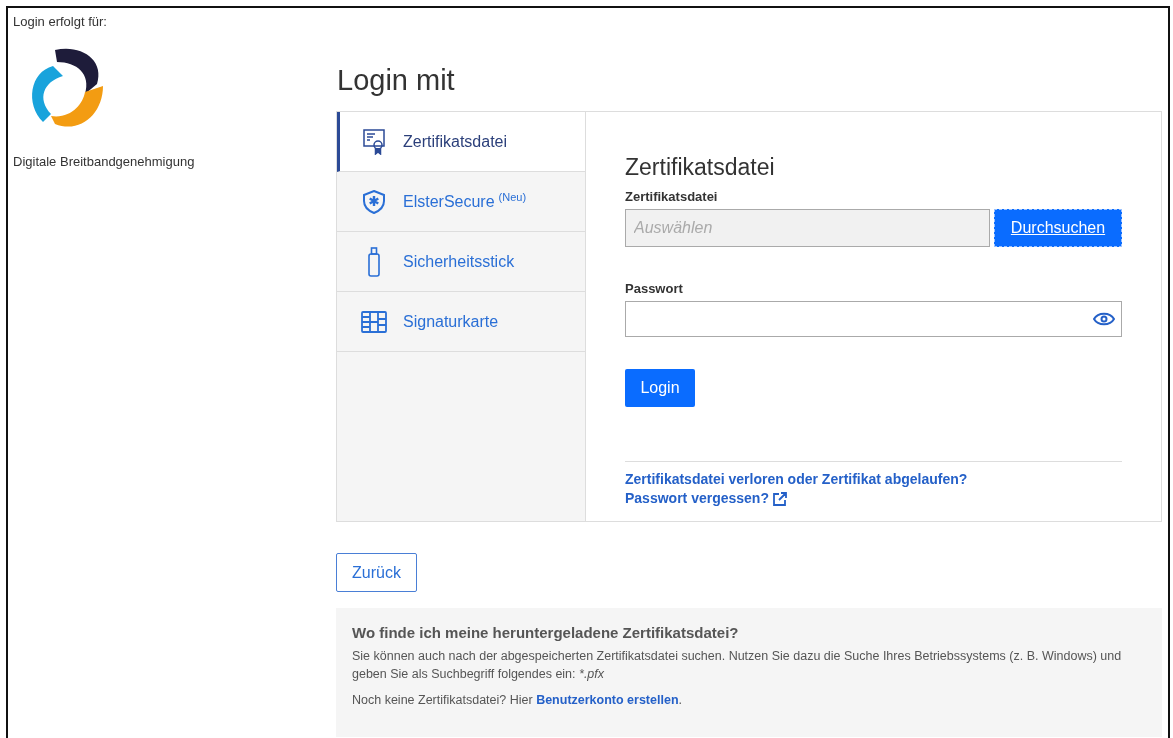 This screenshot has width=1173, height=738. I want to click on create-account-link: Benutzerkonto erstellen, so click(607, 700).